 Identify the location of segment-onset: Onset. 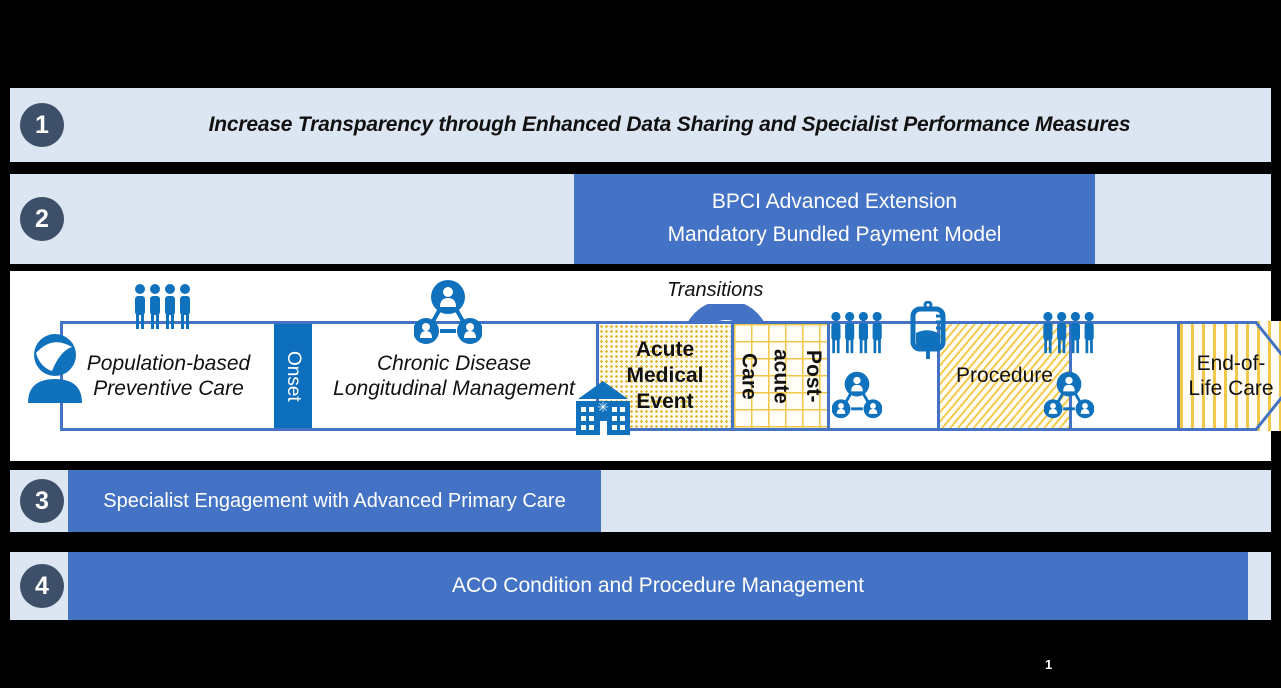
(293, 376).